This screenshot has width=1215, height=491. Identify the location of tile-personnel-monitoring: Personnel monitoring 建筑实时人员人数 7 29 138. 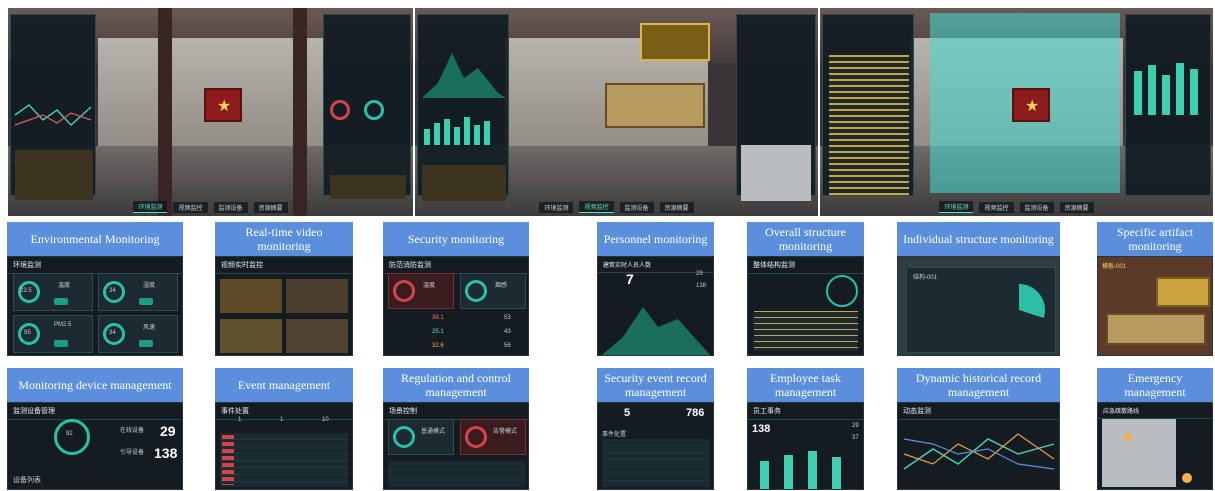
(655, 289).